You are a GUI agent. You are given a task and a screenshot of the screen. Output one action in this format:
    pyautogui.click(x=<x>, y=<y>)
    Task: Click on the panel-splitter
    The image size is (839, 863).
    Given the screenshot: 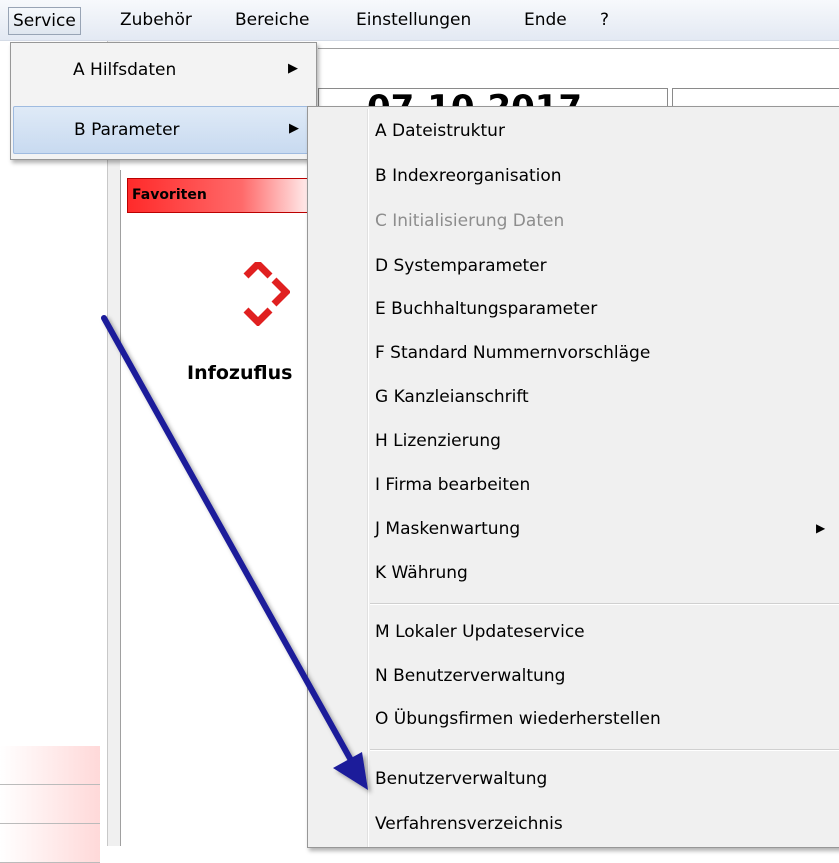 What is the action you would take?
    pyautogui.click(x=114, y=443)
    